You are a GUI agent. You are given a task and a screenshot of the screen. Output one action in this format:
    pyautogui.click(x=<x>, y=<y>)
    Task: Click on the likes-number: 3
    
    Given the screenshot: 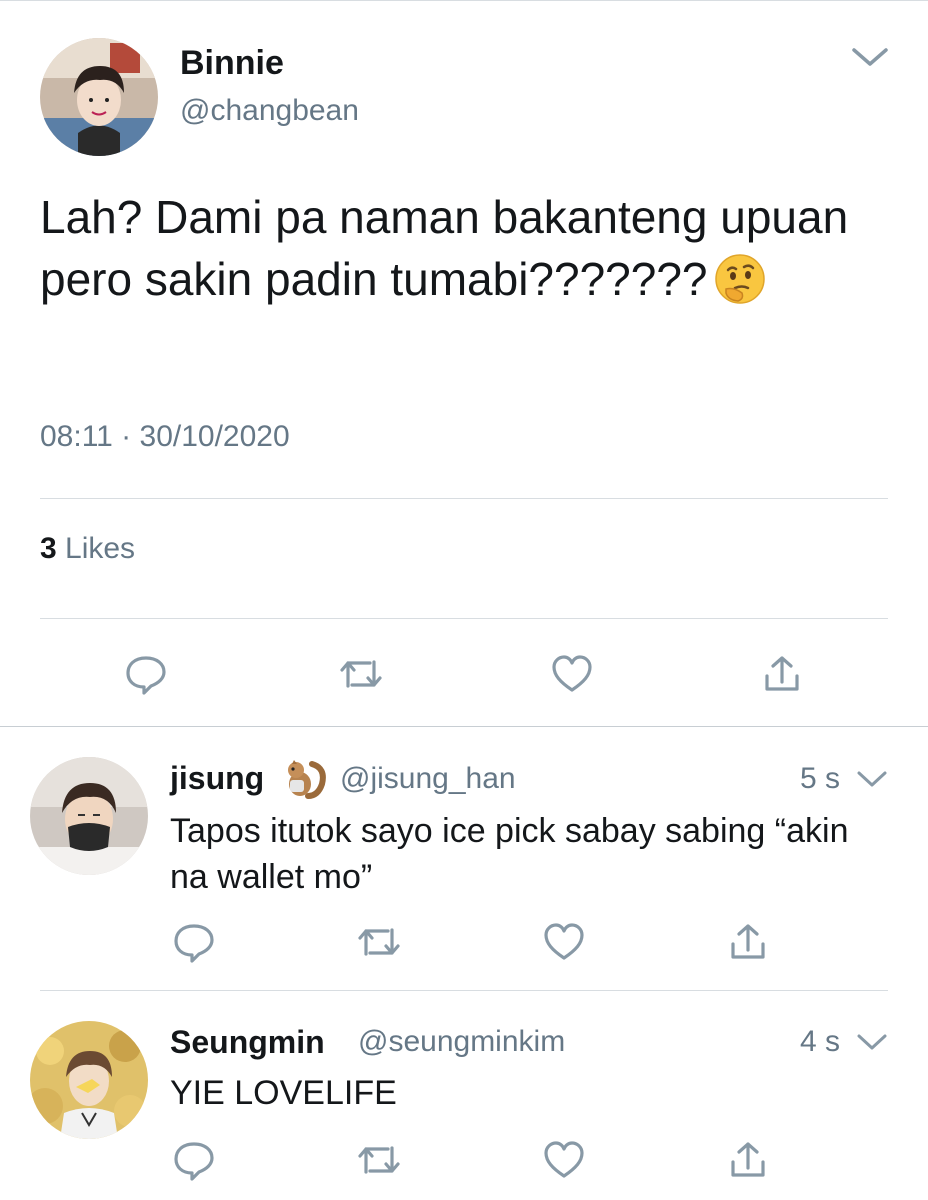 What is the action you would take?
    pyautogui.click(x=48, y=548)
    